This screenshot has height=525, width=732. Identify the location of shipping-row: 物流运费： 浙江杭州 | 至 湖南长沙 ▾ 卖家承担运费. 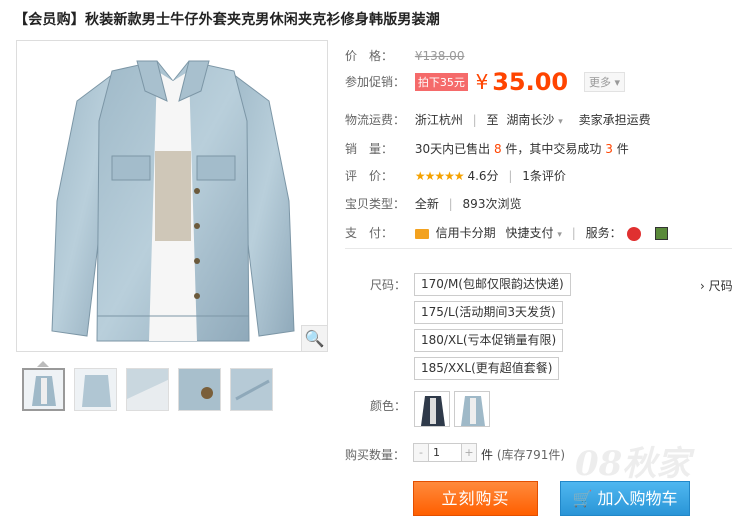
(498, 120).